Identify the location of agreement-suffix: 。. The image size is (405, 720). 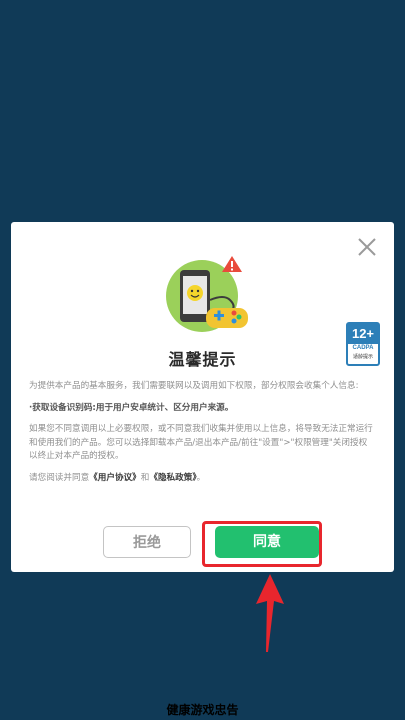
(201, 477).